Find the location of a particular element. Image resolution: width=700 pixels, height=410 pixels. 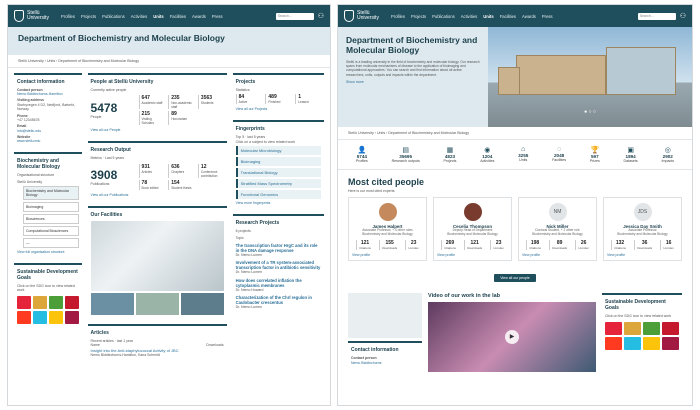

fingerprint-item: Translational Biology is located at coordinates (278, 173).